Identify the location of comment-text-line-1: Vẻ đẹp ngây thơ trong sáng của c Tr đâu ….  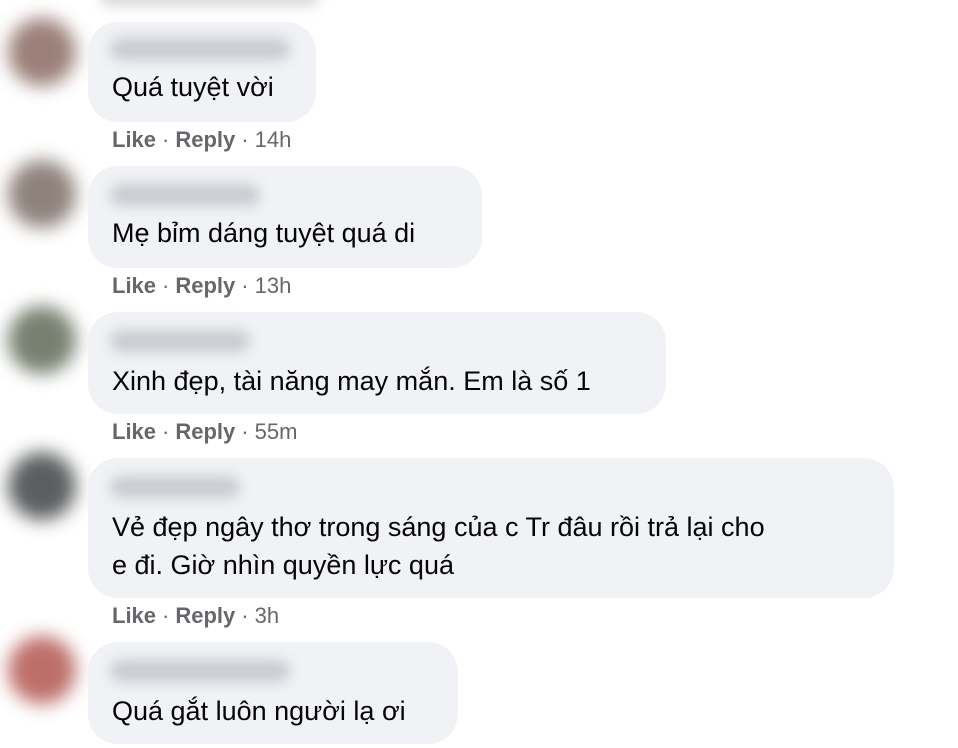
(438, 527).